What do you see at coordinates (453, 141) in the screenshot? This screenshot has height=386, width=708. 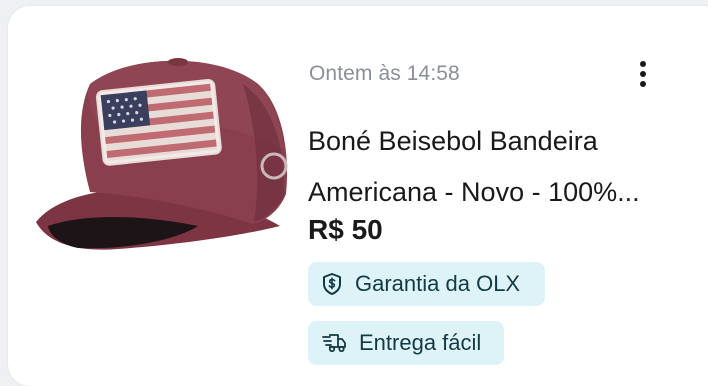 I see `listing-title-line-1: Boné Beisebol Bandeira` at bounding box center [453, 141].